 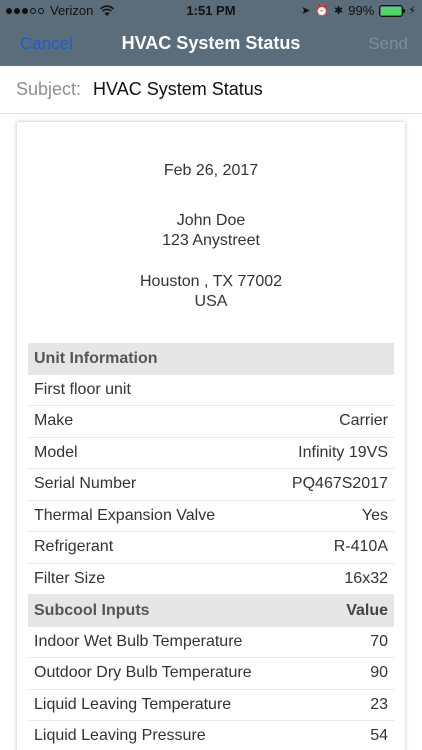 I want to click on row-value: Carrier, so click(x=363, y=421).